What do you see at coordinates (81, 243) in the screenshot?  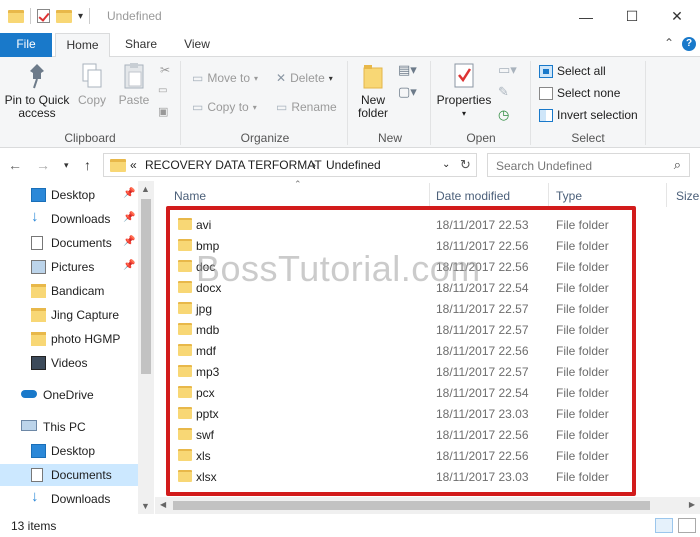 I see `nav-label: Documents` at bounding box center [81, 243].